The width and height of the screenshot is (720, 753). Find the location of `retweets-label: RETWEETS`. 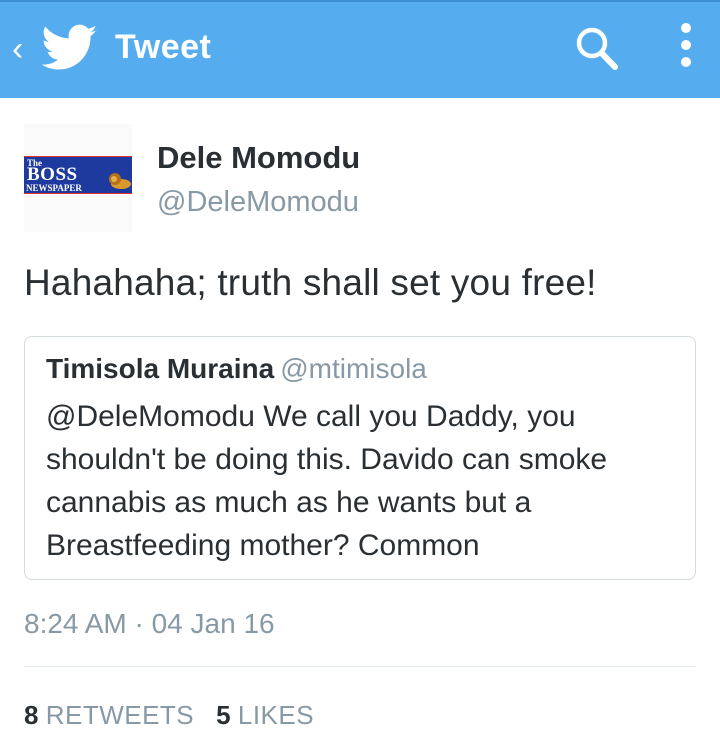

retweets-label: RETWEETS is located at coordinates (120, 715).